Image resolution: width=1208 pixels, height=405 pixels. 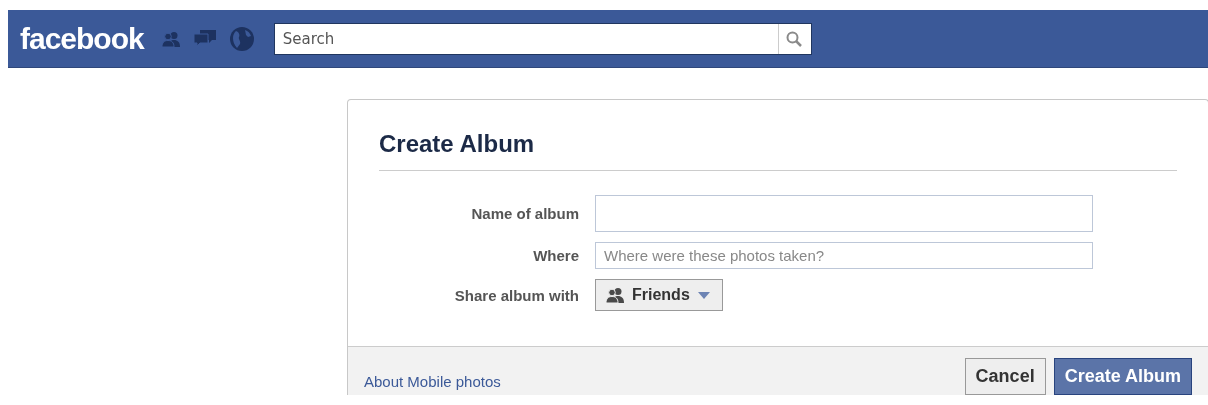 What do you see at coordinates (659, 295) in the screenshot?
I see `audience-dropdown: Friends` at bounding box center [659, 295].